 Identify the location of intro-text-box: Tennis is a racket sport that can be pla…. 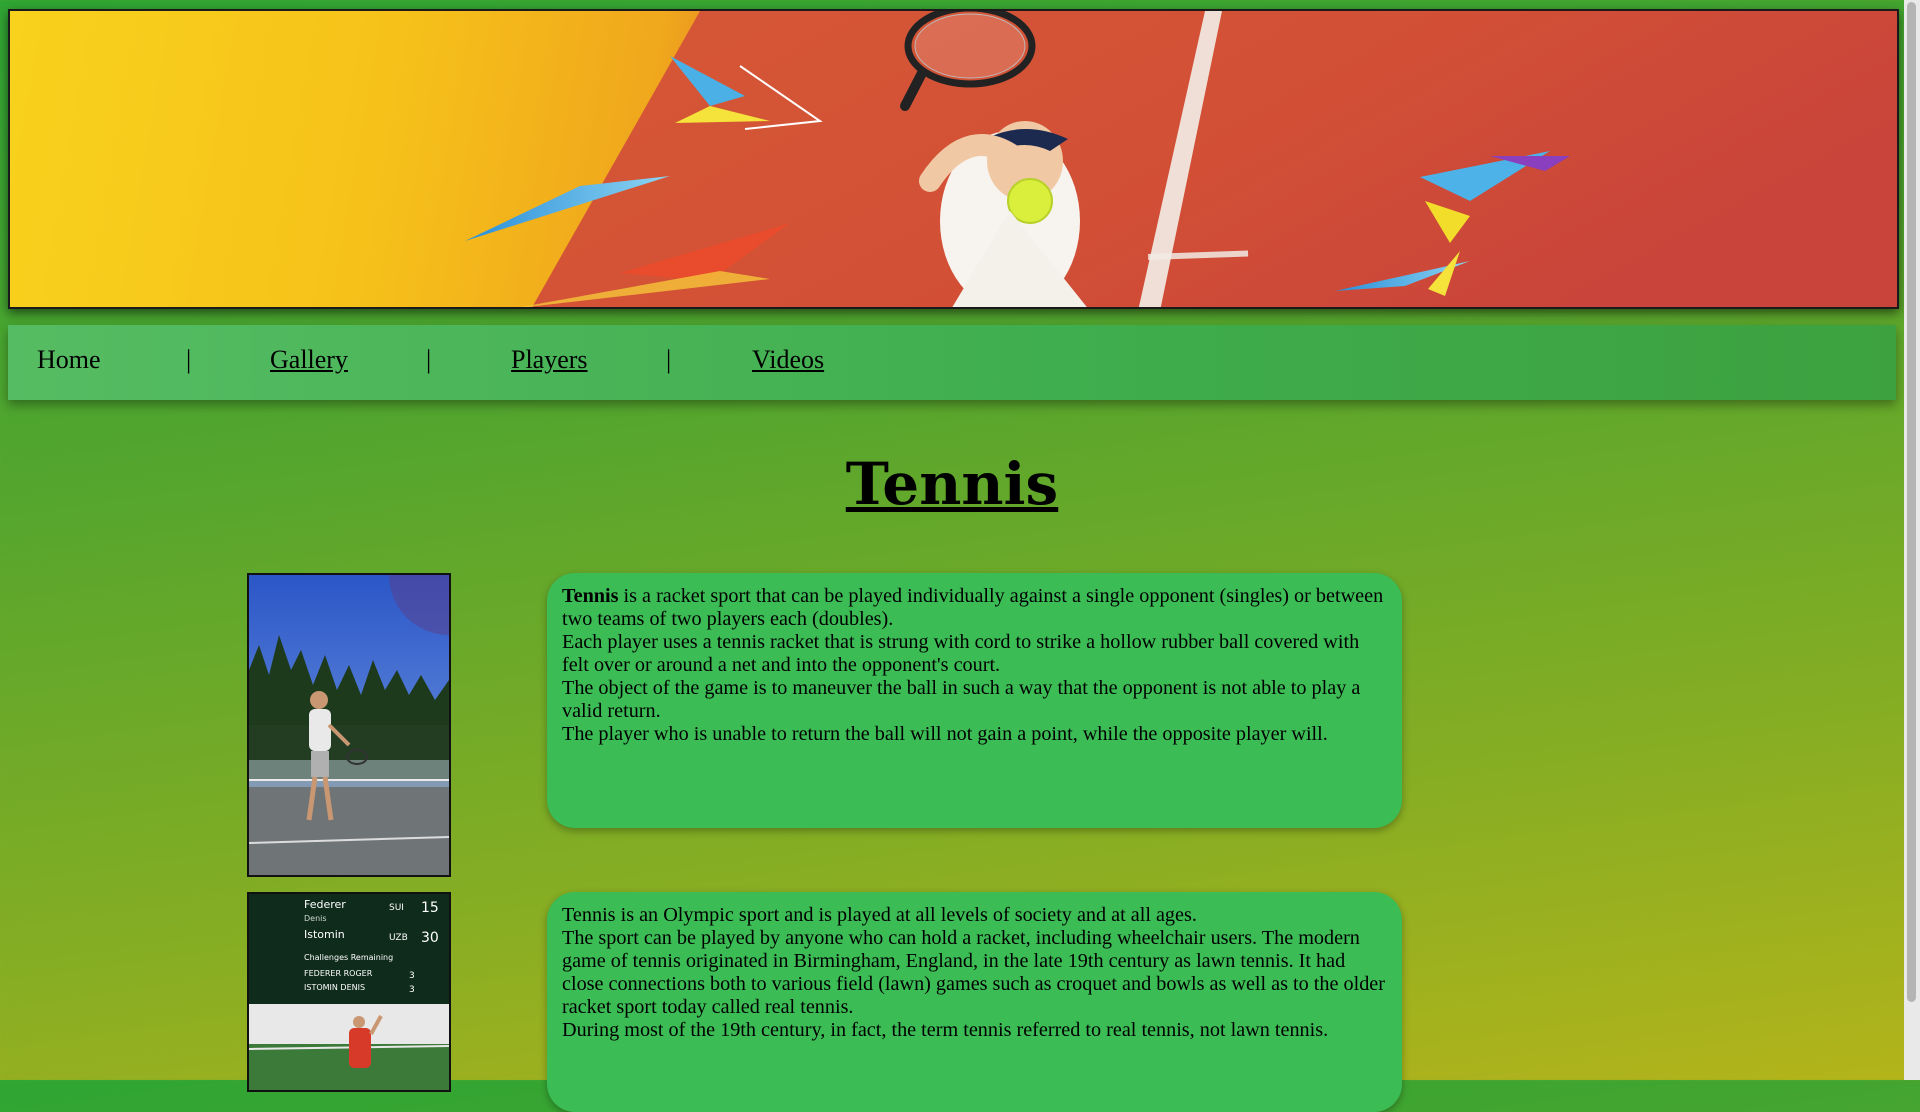
(974, 700).